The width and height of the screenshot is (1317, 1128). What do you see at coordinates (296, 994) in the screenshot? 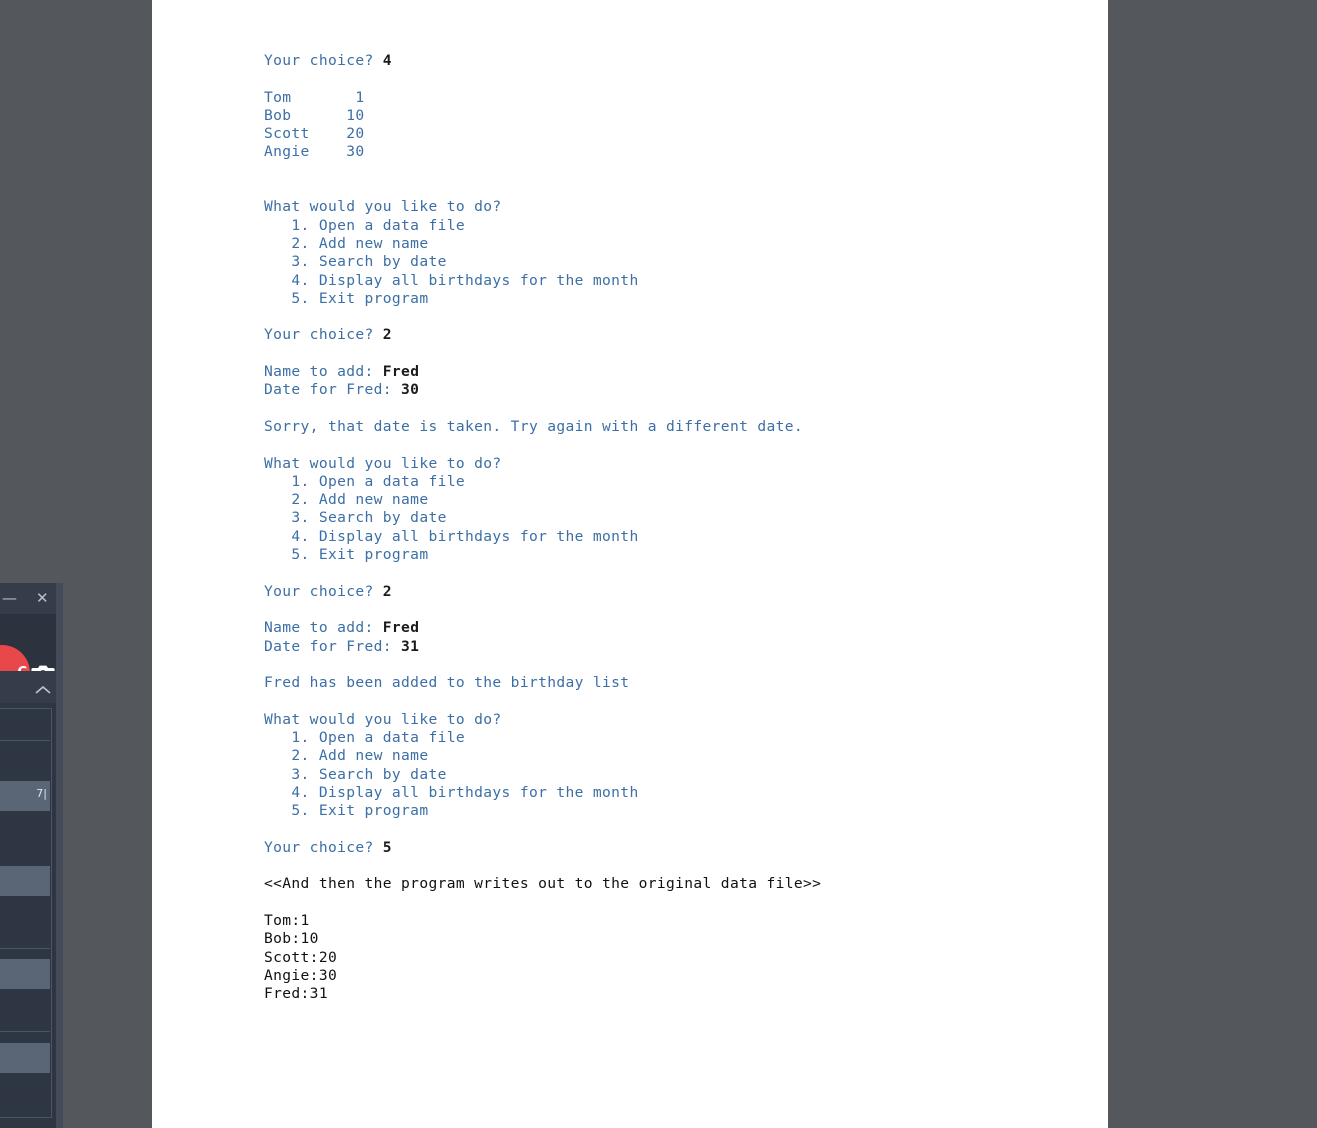
I see `file-line-text: Fred:31` at bounding box center [296, 994].